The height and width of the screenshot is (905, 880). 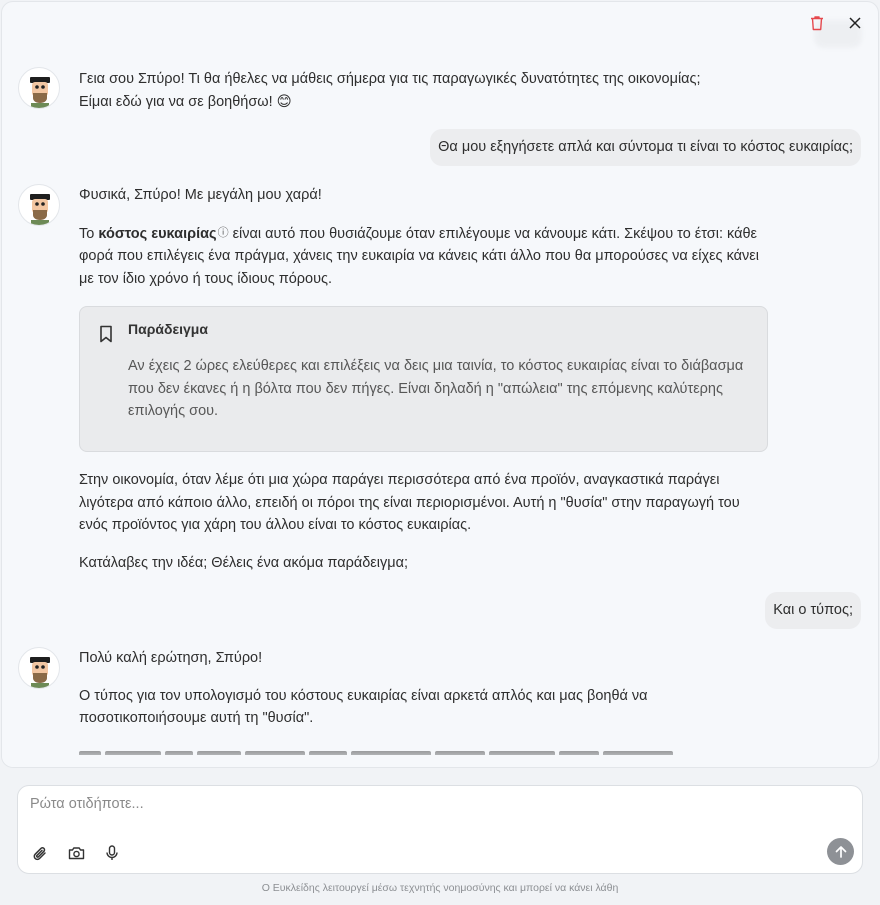 I want to click on info-icon: ⓘ, so click(x=223, y=233).